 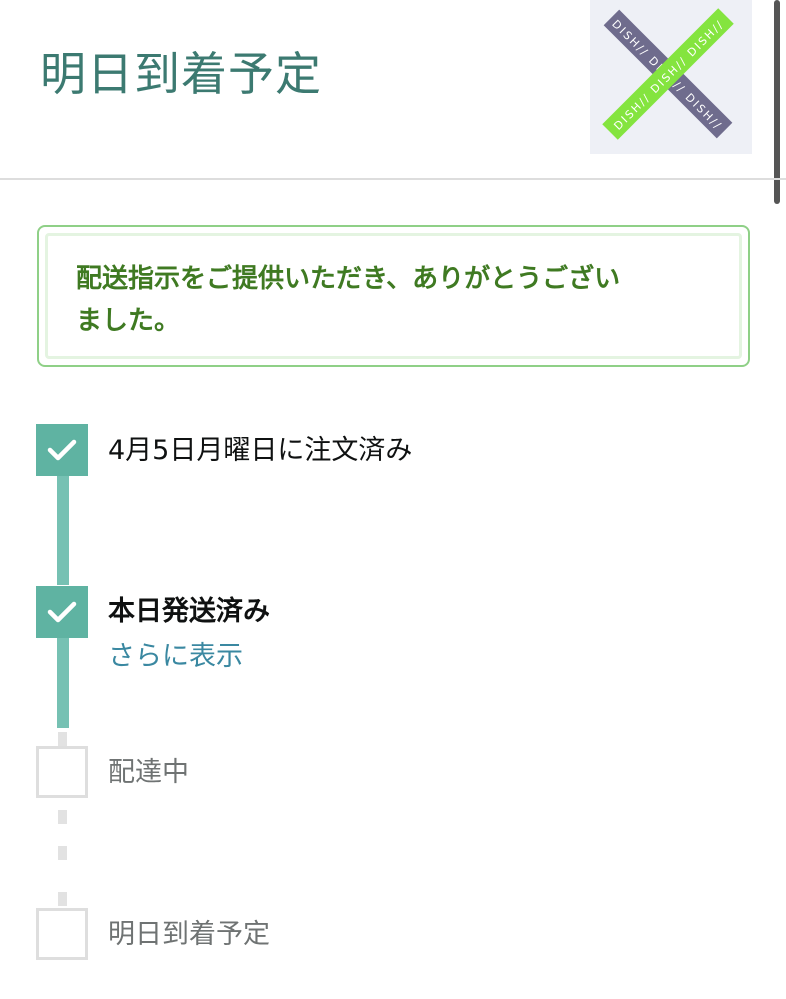 I want to click on scrollbar, so click(x=777, y=102).